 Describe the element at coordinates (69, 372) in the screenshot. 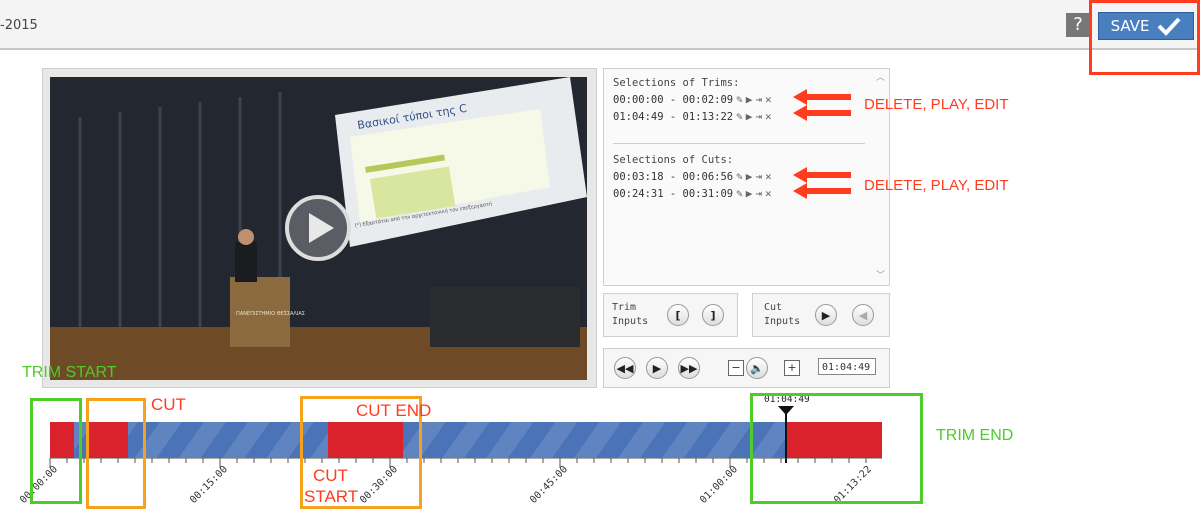

I see `annotation-trim-start: TRIM START` at that location.